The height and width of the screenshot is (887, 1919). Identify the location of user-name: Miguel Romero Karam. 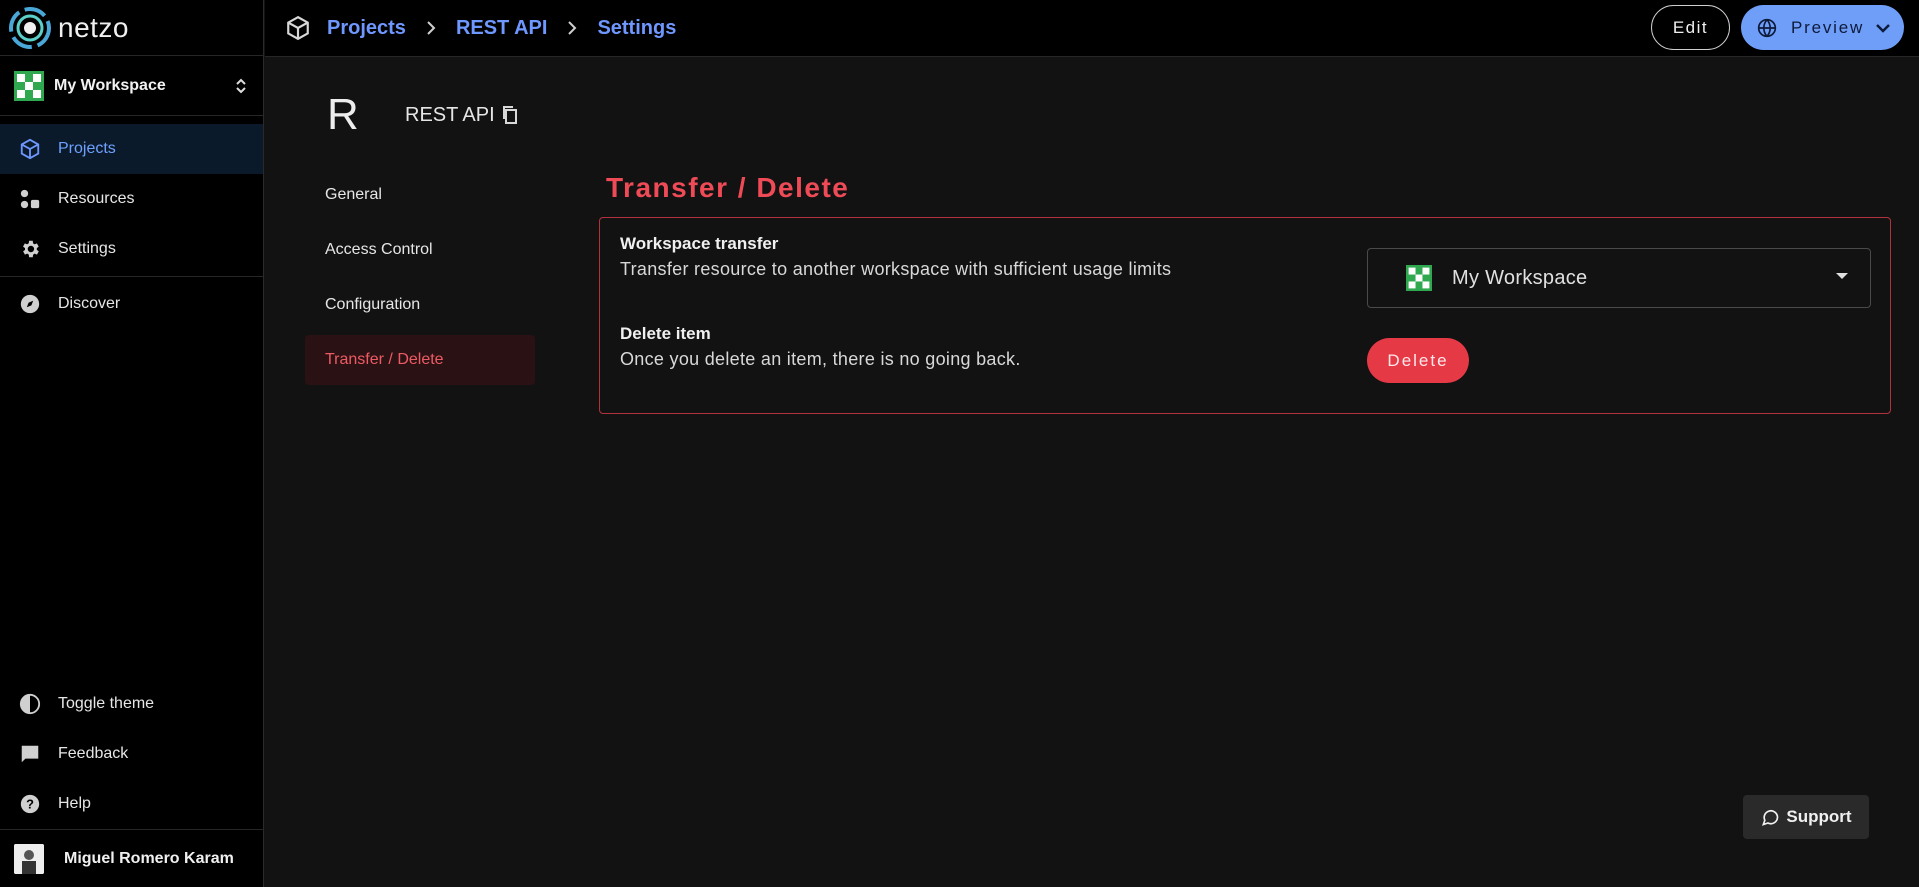
(149, 858).